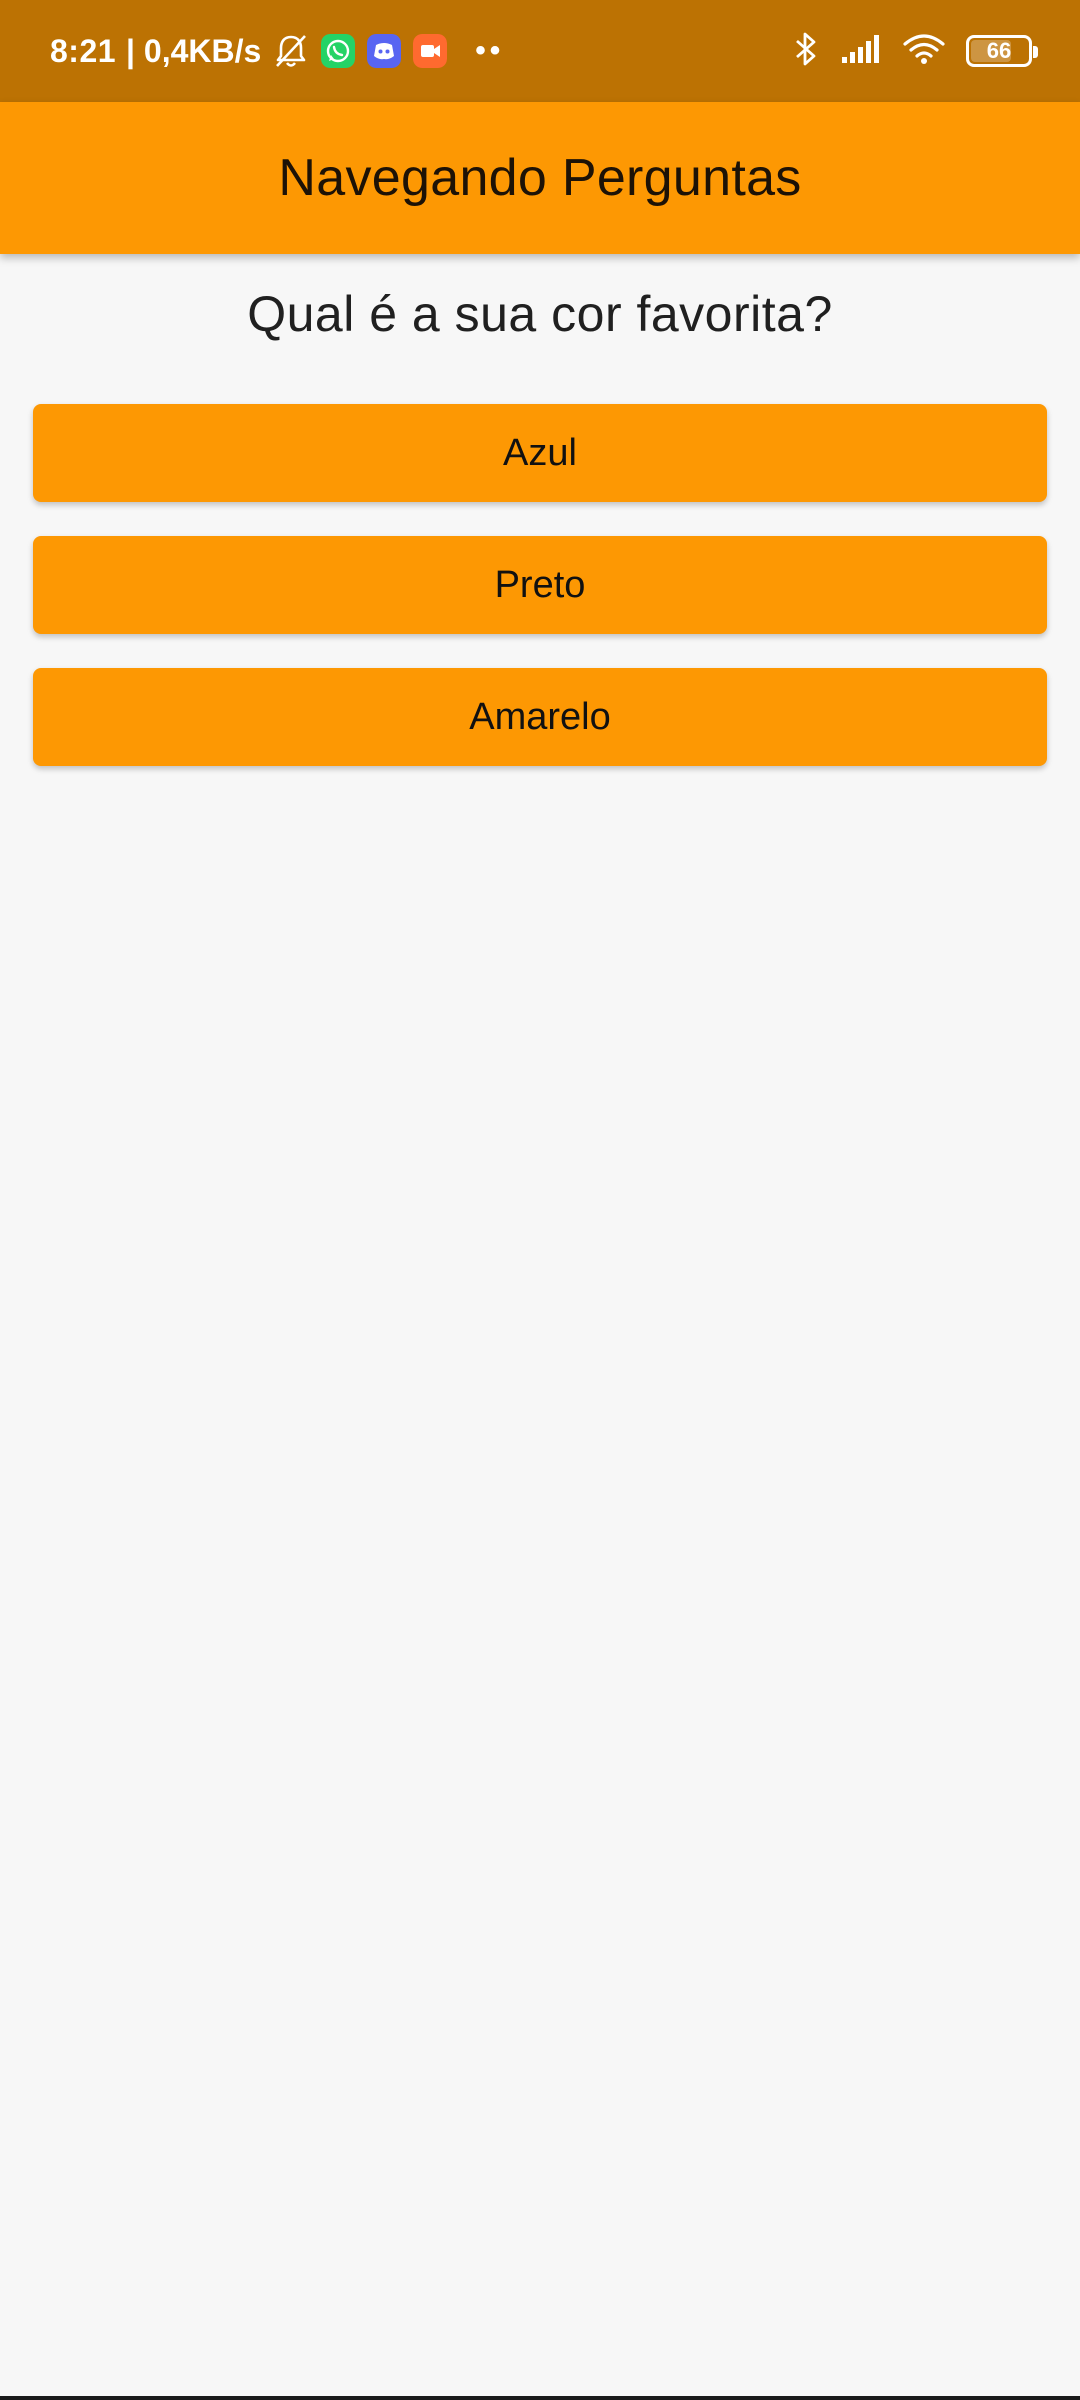  I want to click on page-title: Navegando Perguntas, so click(540, 178).